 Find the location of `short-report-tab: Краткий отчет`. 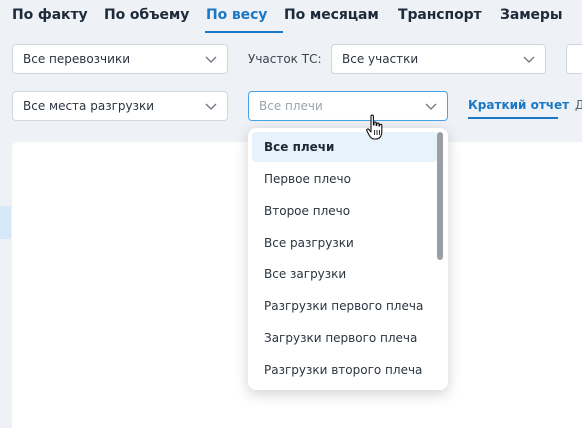

short-report-tab: Краткий отчет is located at coordinates (518, 105).